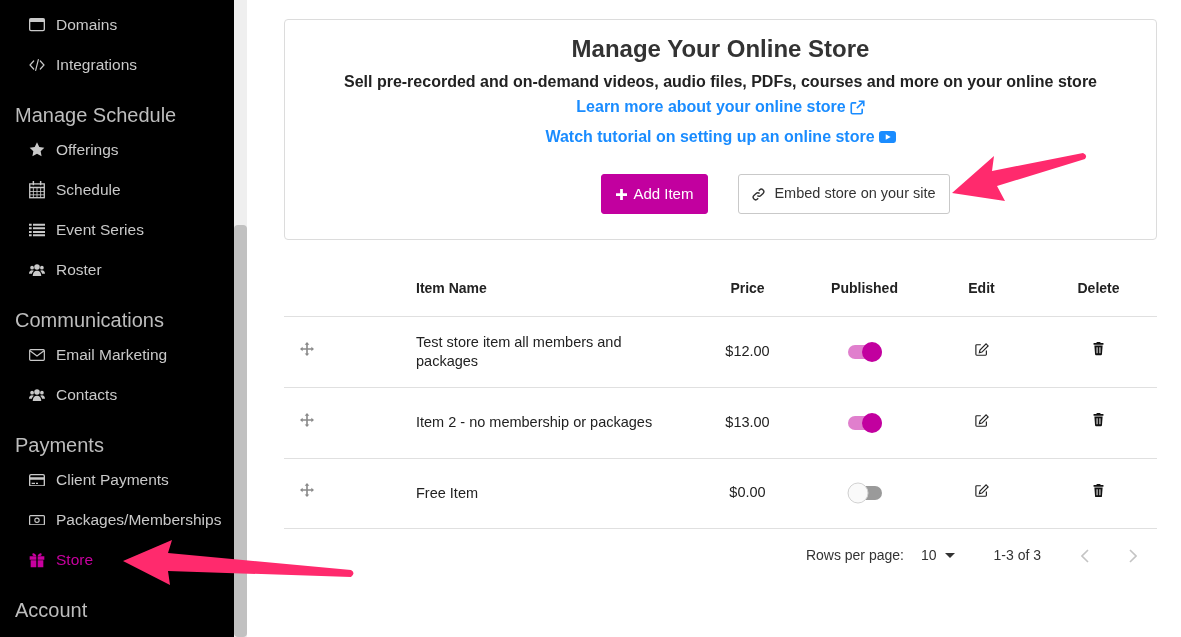 The image size is (1181, 637). I want to click on banknote-icon, so click(37, 520).